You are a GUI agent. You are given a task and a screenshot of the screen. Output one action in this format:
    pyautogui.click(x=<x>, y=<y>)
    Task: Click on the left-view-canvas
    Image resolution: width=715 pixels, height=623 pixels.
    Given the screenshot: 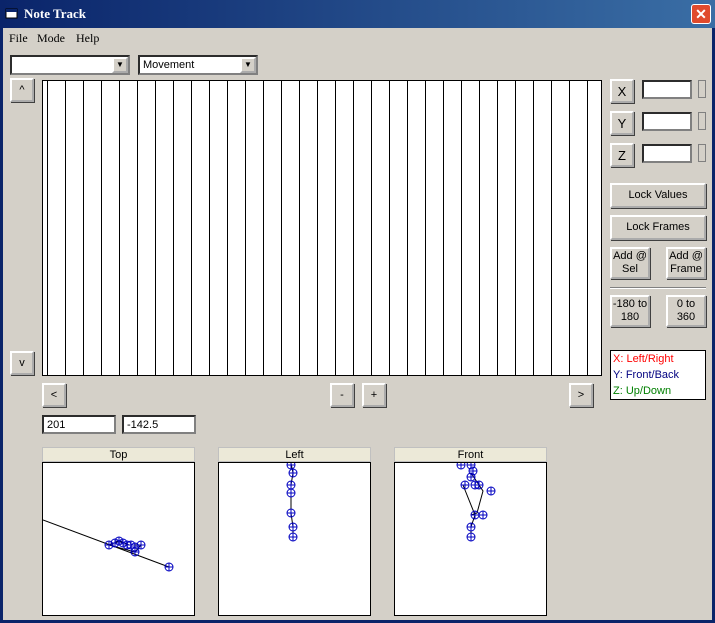 What is the action you would take?
    pyautogui.click(x=292, y=501)
    